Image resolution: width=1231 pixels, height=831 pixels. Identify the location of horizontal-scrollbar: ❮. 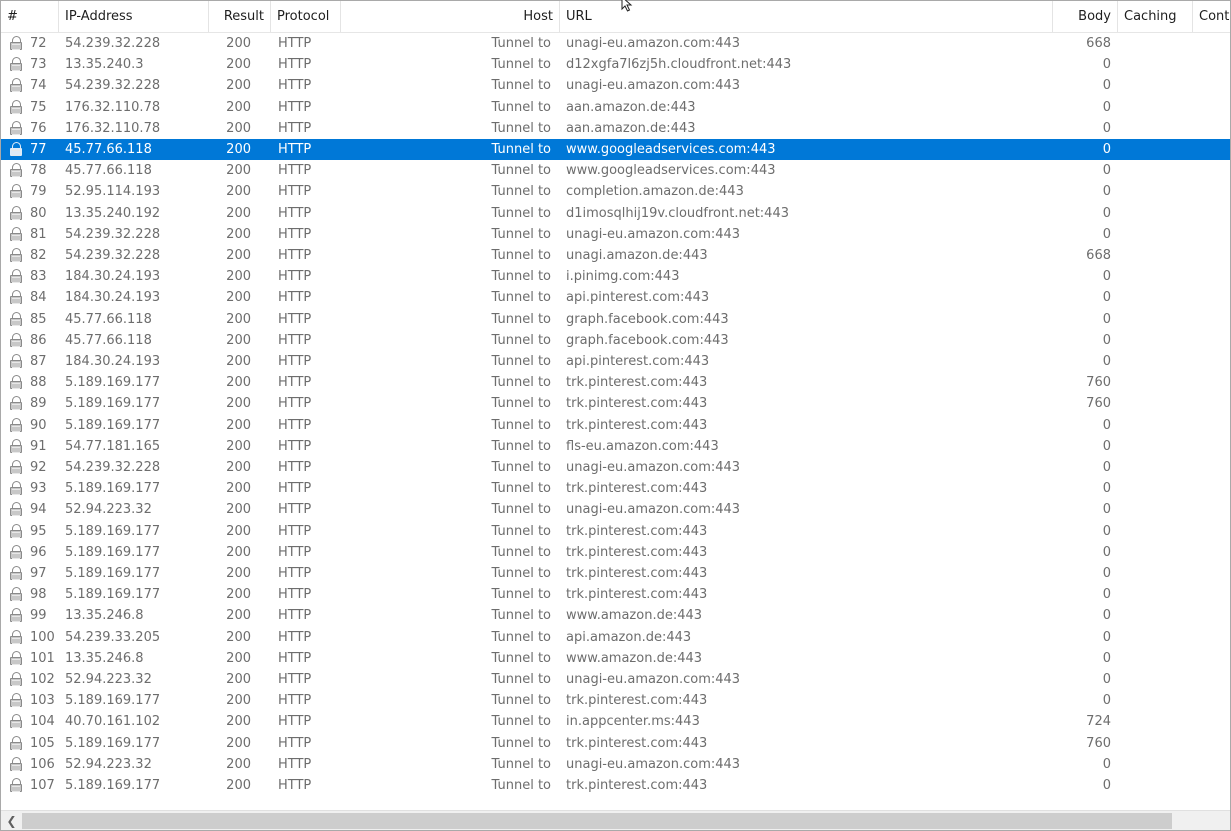
(615, 820).